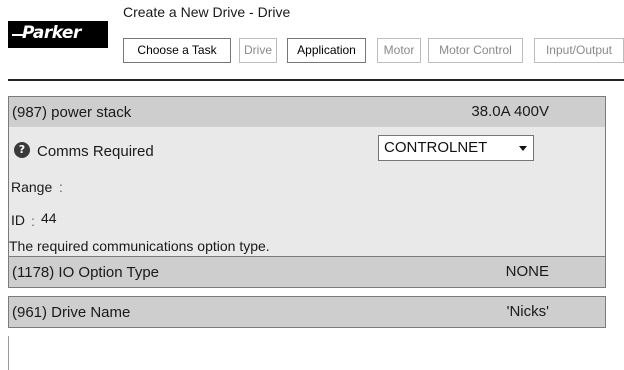 The width and height of the screenshot is (624, 370). I want to click on parameter-row-io-option-type: (1178) IO Option Type NONE, so click(307, 272).